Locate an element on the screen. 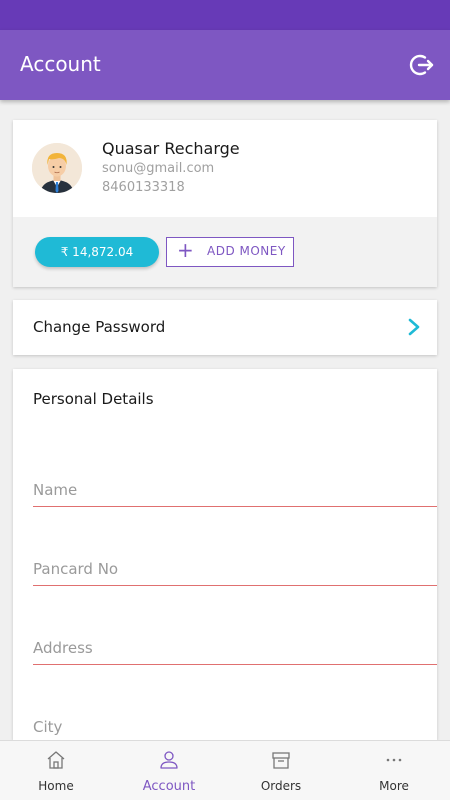 The image size is (450, 800). logout-icon is located at coordinates (421, 65).